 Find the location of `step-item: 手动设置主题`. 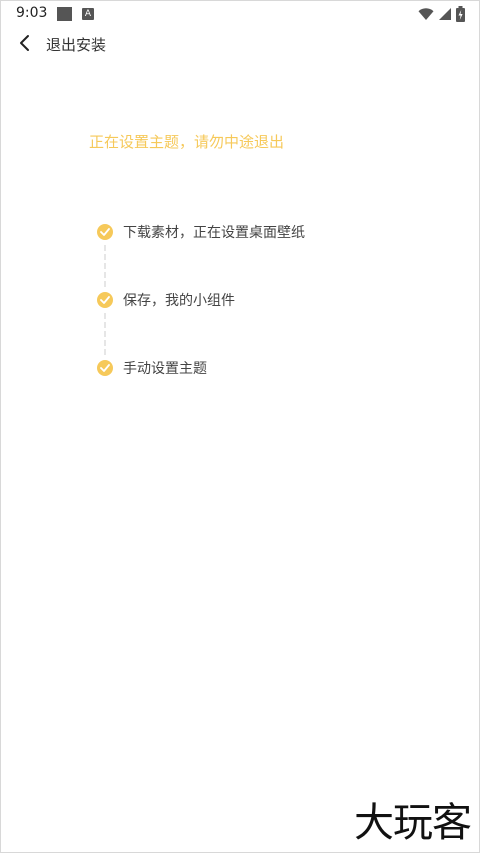

step-item: 手动设置主题 is located at coordinates (152, 368).